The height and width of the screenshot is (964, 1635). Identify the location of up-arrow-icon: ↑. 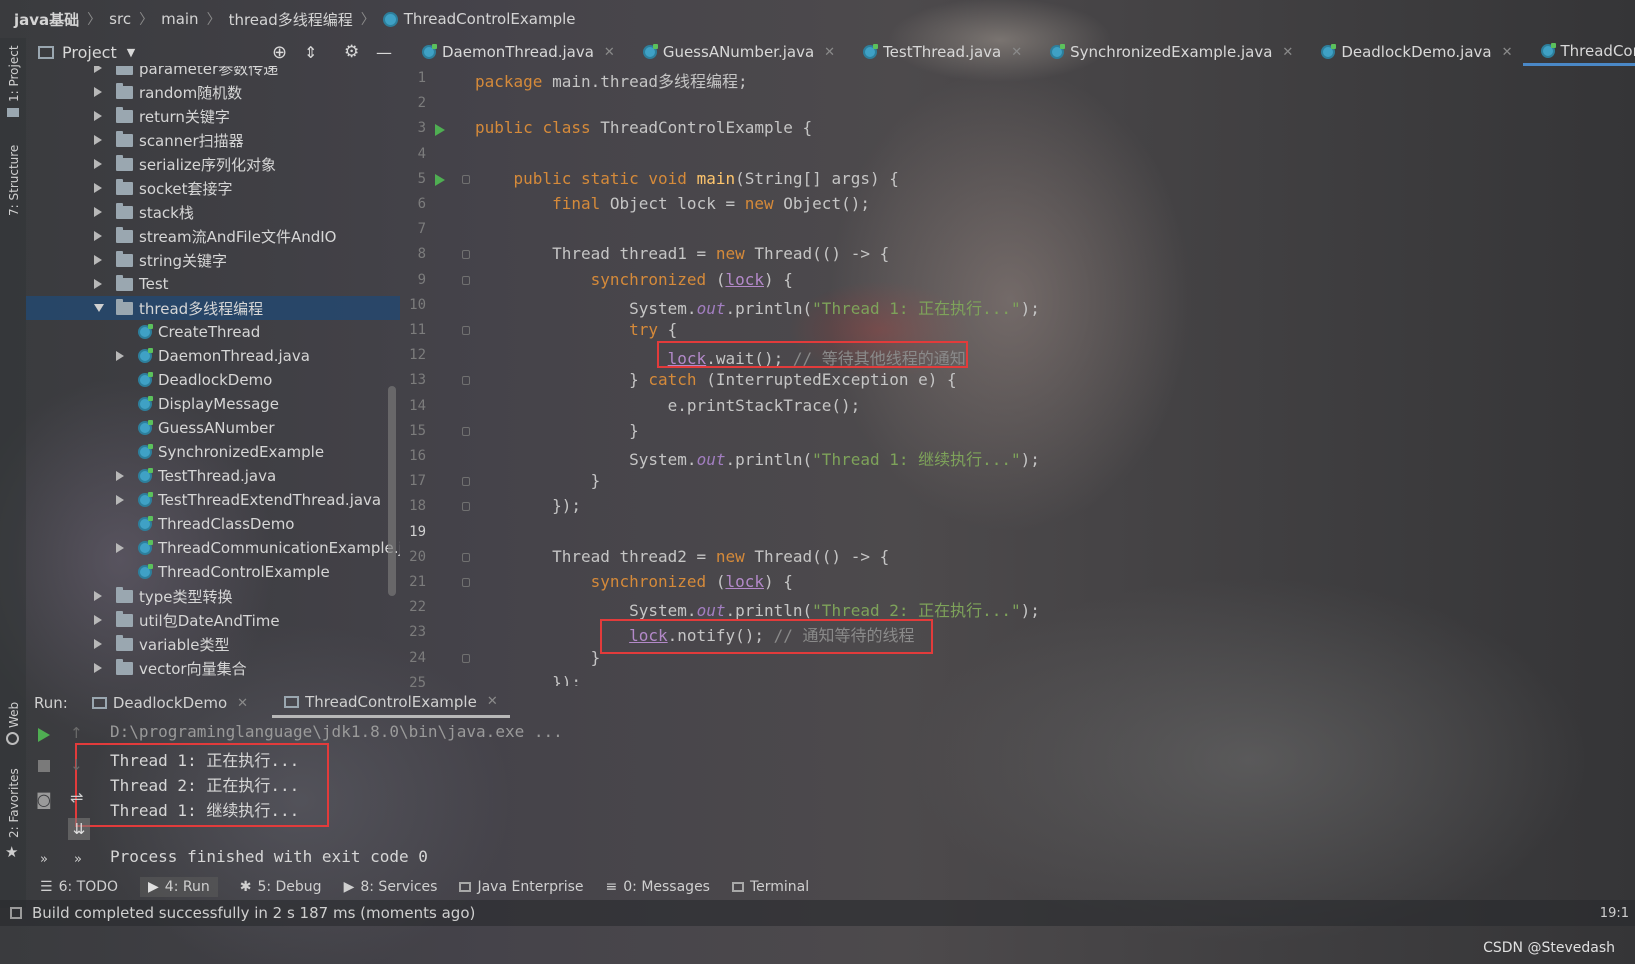
(76, 733).